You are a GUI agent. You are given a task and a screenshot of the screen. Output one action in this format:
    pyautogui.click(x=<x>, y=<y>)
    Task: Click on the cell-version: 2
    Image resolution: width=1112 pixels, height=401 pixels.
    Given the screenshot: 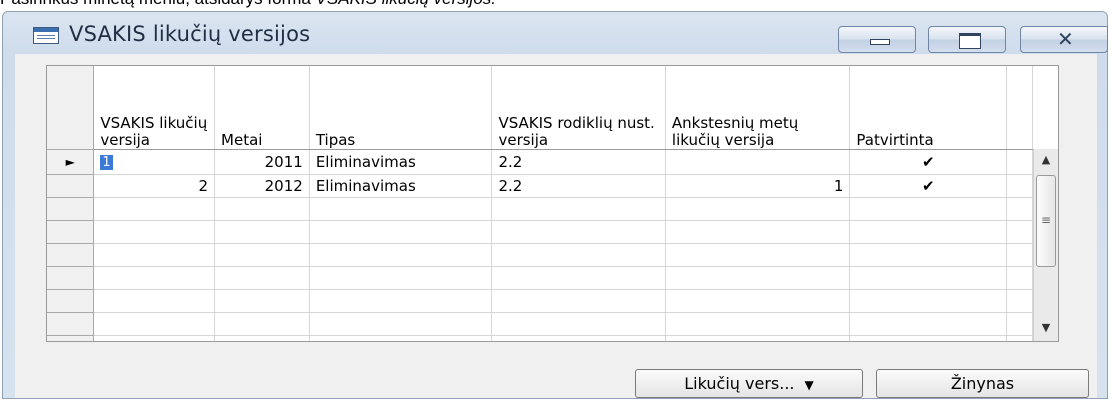 What is the action you would take?
    pyautogui.click(x=154, y=186)
    